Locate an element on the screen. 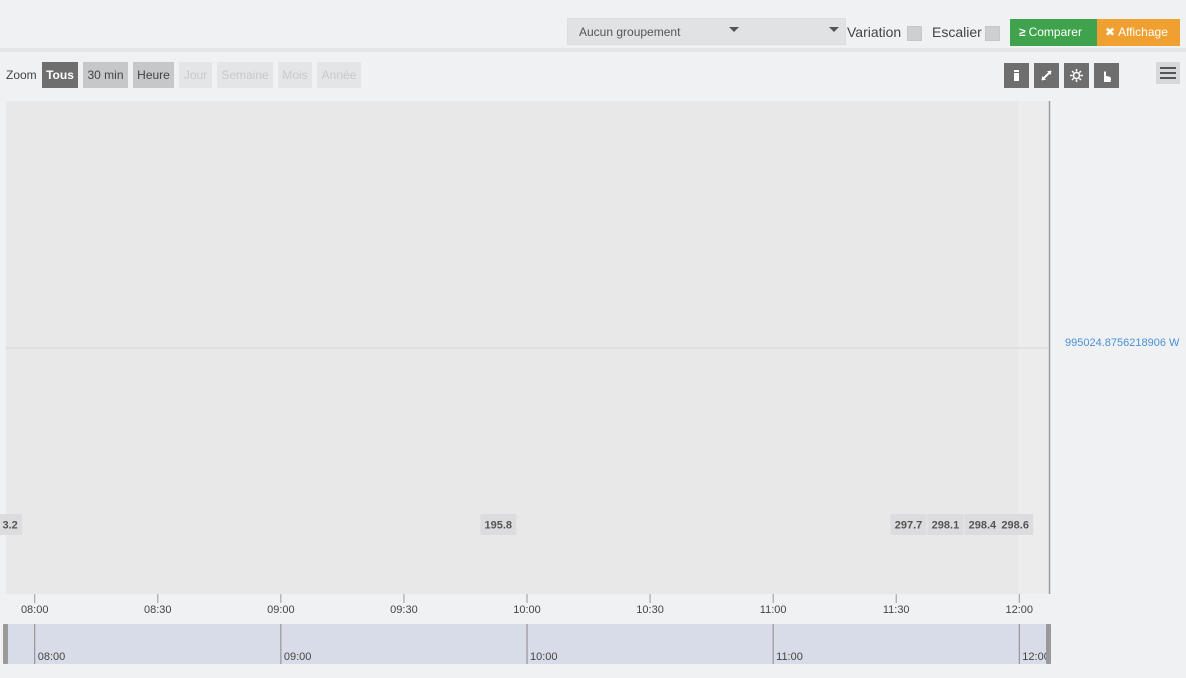  expand-icon is located at coordinates (1046, 75).